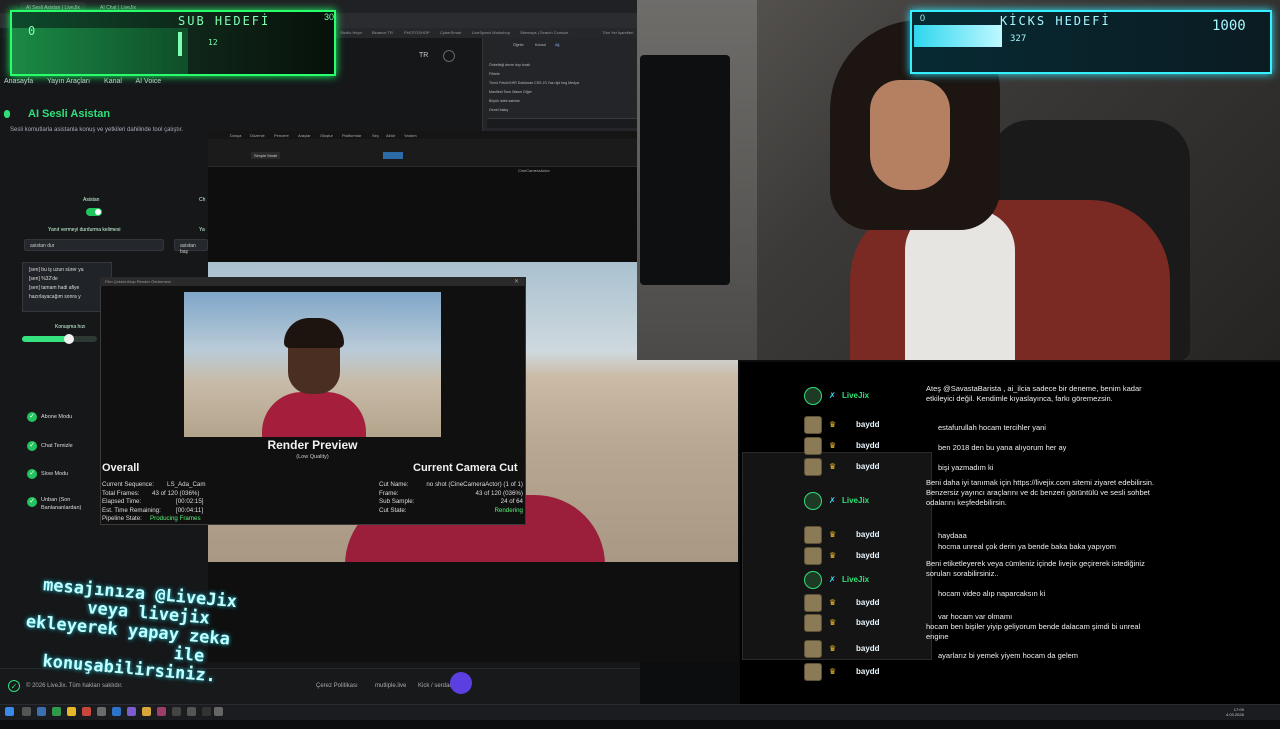 This screenshot has height=729, width=1280. Describe the element at coordinates (202, 200) in the screenshot. I see `ch-label: Ch` at that location.